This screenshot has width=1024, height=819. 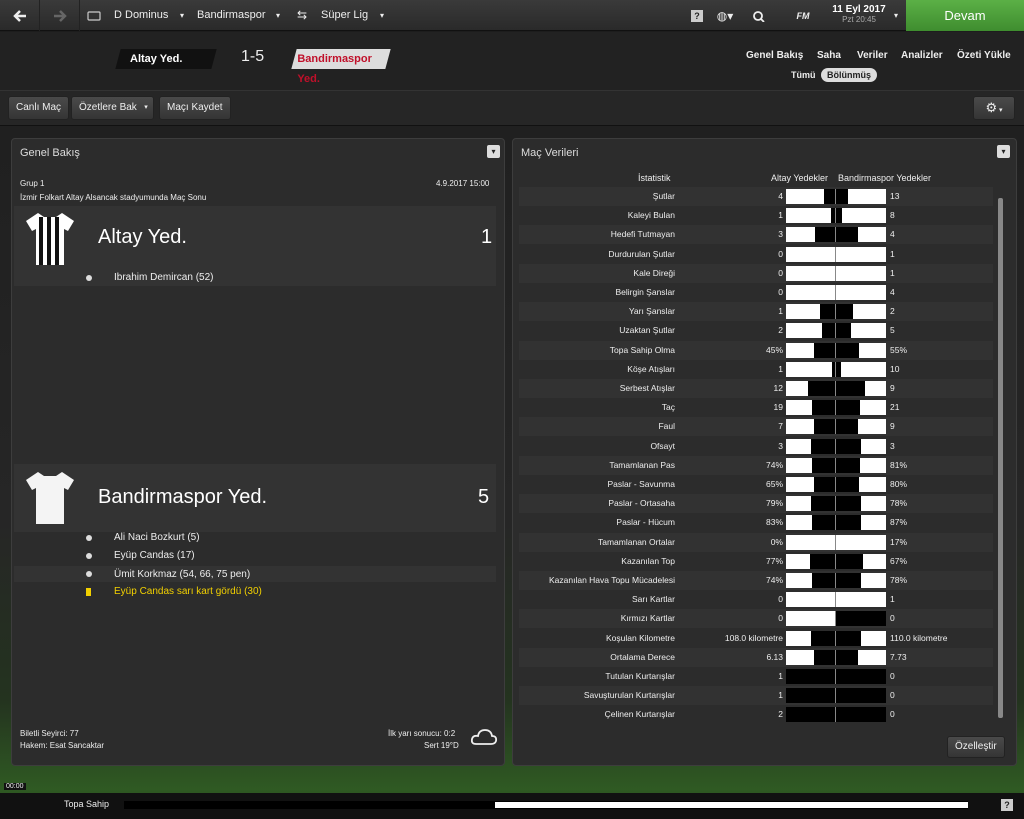 What do you see at coordinates (651, 368) in the screenshot?
I see `stat-label: Köşe Atışları` at bounding box center [651, 368].